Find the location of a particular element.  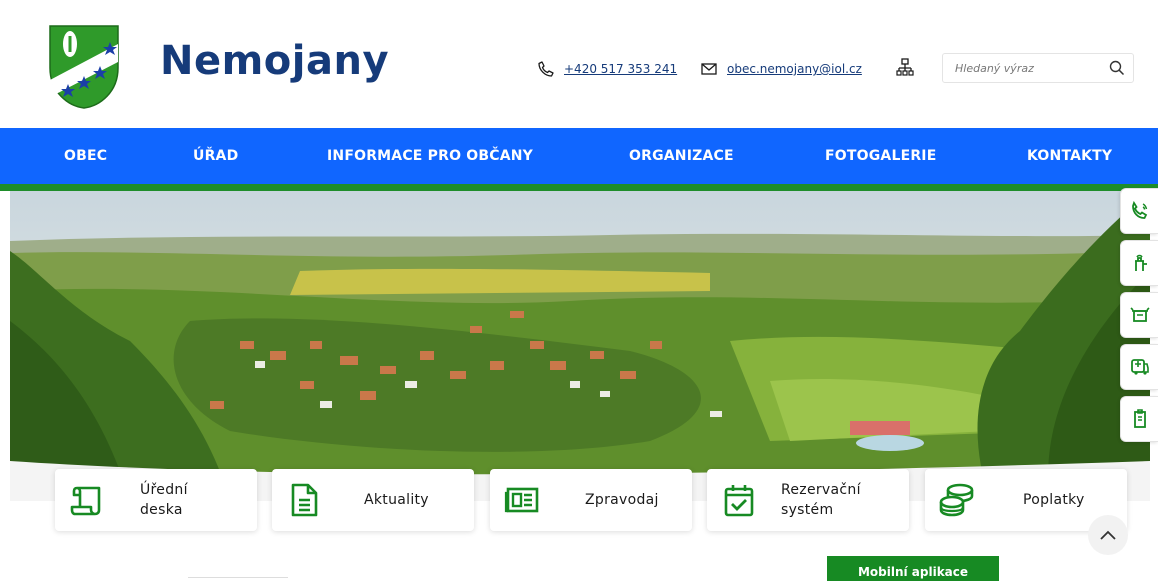

scroll-icon is located at coordinates (87, 500).